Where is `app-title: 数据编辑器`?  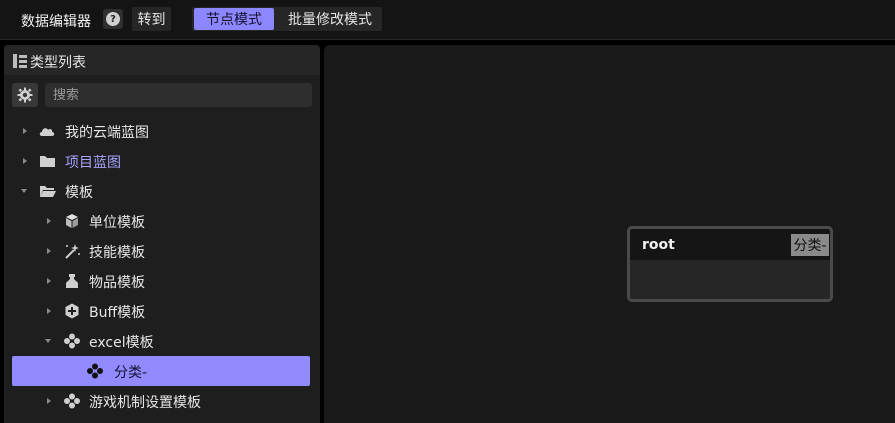 app-title: 数据编辑器 is located at coordinates (56, 22).